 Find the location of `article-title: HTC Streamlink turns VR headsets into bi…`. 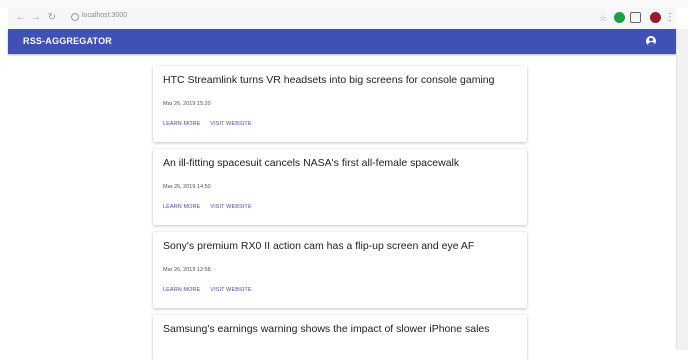

article-title: HTC Streamlink turns VR headsets into bi… is located at coordinates (329, 80).